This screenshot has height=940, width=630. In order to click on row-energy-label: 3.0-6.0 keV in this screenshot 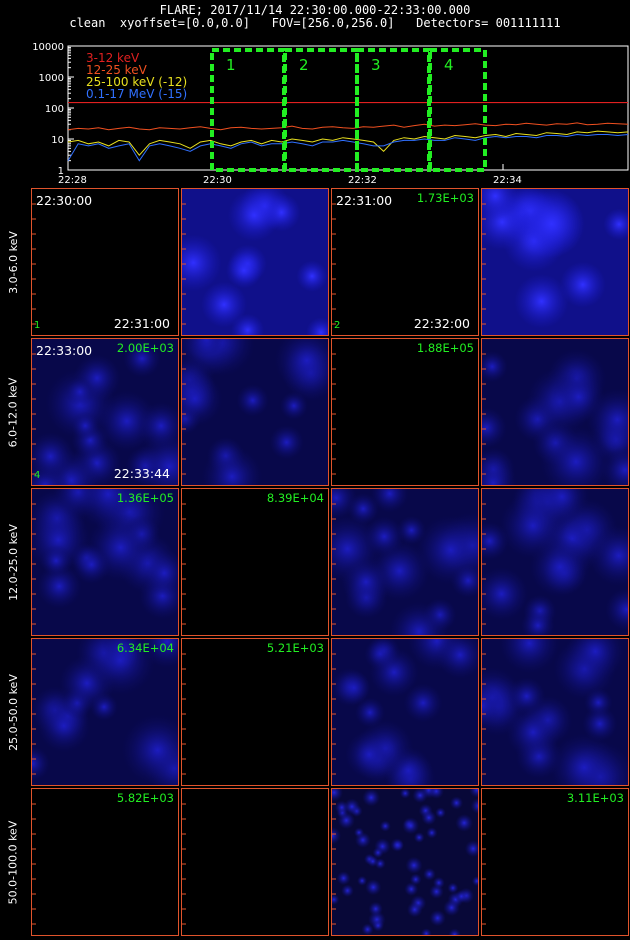, I will do `click(13, 262)`.